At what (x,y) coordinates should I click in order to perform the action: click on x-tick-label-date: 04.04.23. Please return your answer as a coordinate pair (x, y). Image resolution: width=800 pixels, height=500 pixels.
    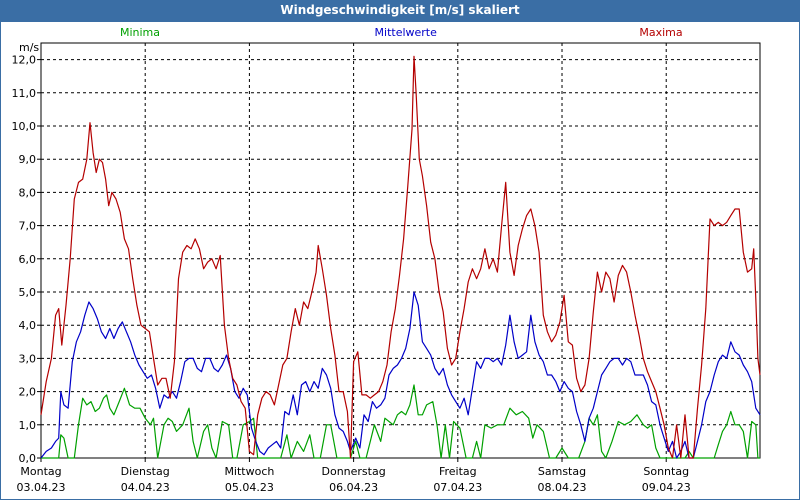
    Looking at the image, I should click on (145, 487).